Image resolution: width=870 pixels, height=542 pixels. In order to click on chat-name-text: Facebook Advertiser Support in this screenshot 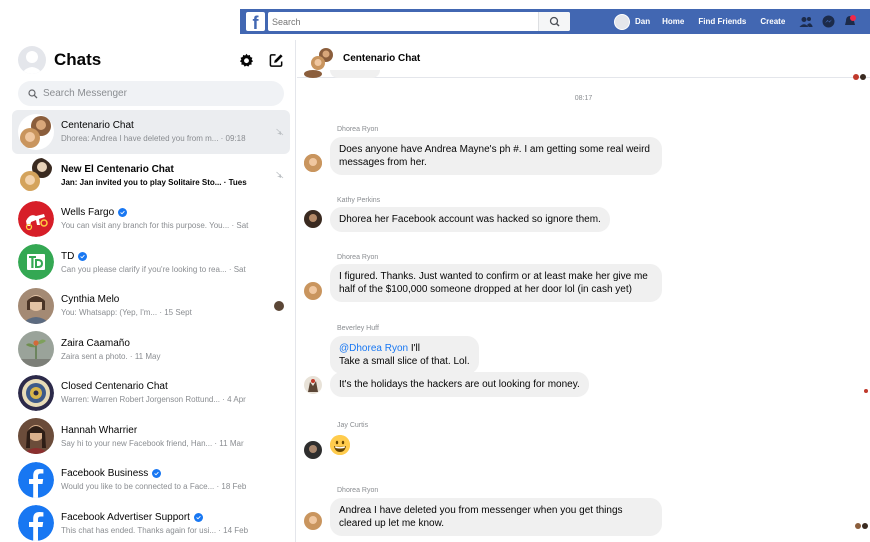, I will do `click(125, 517)`.